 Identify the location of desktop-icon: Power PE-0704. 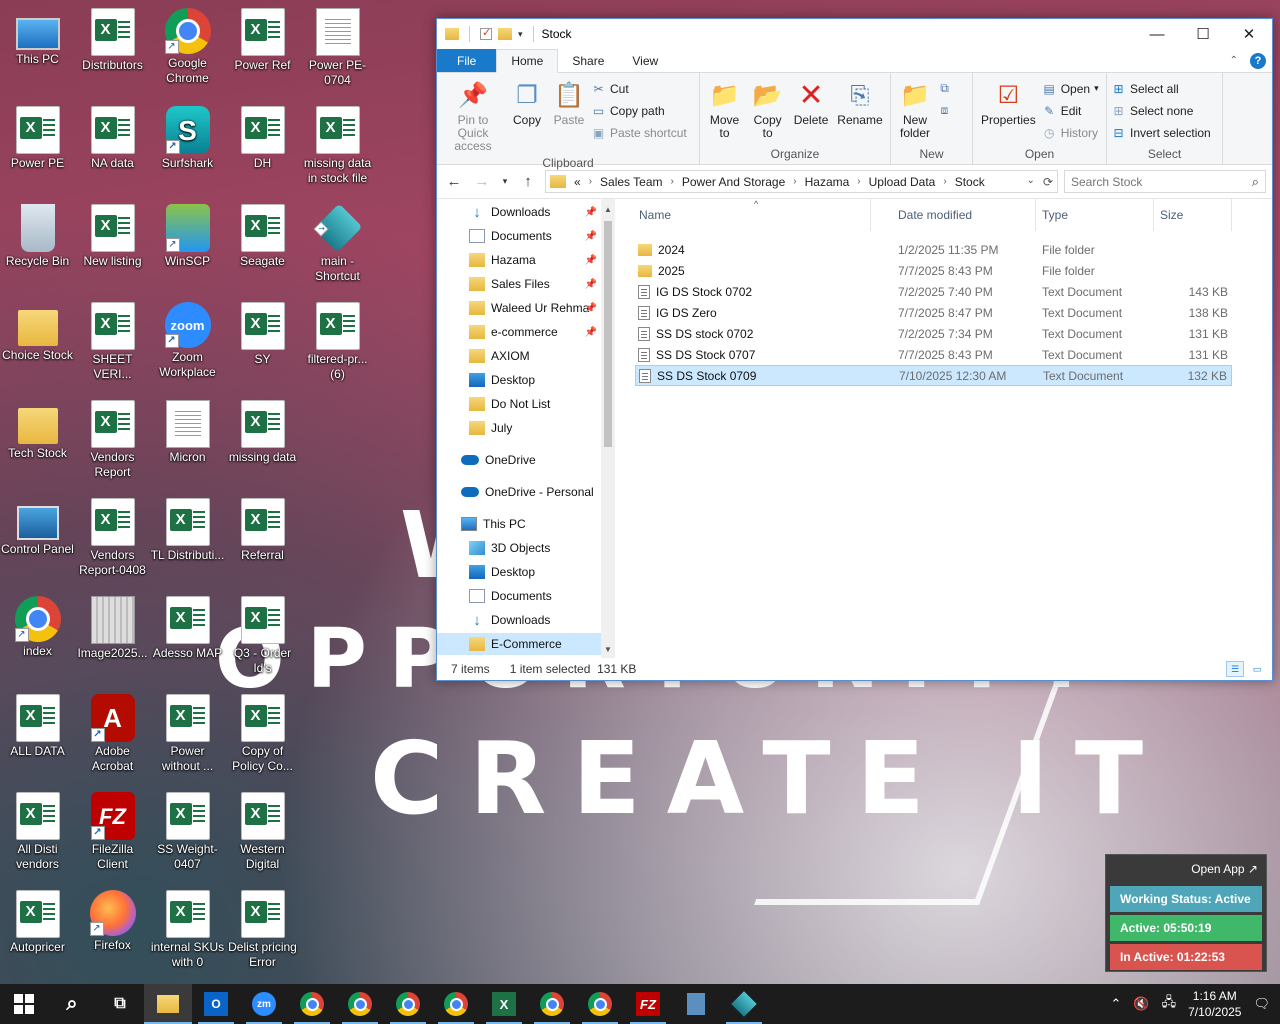
(337, 48).